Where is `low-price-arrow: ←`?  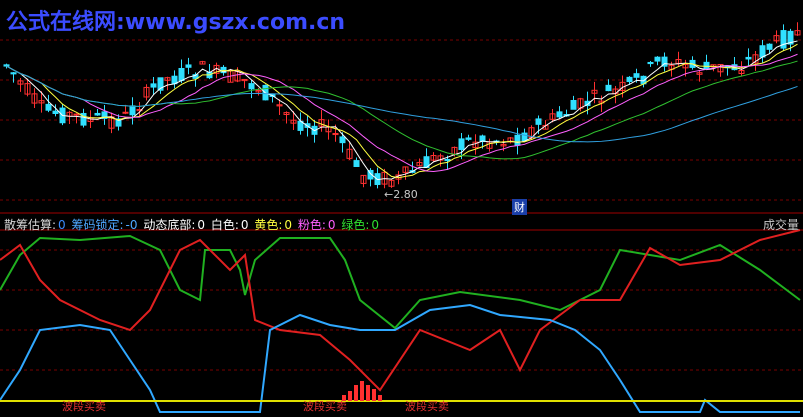
low-price-arrow: ← is located at coordinates (389, 194).